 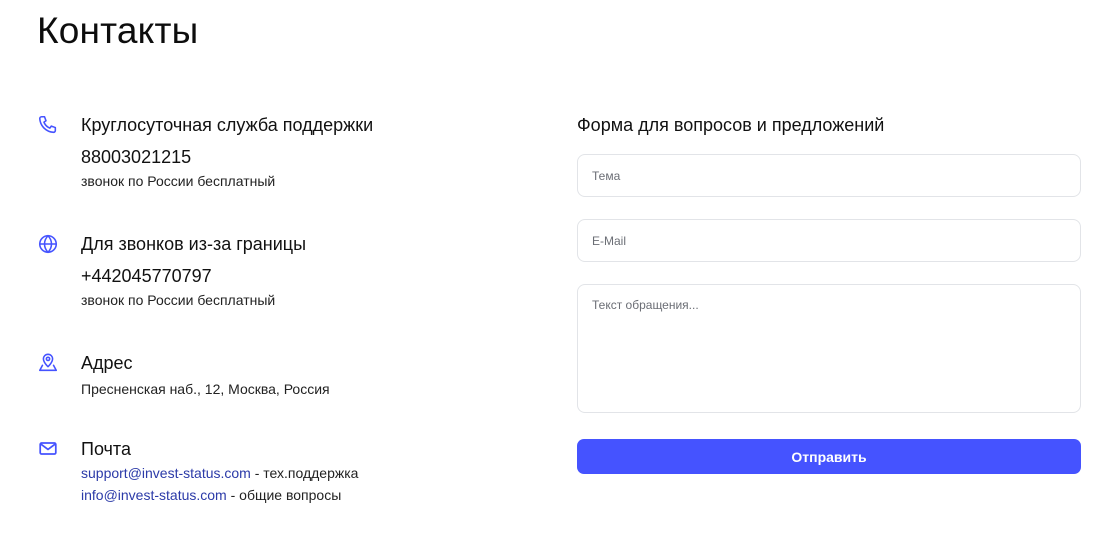 I want to click on email-input, so click(x=829, y=240).